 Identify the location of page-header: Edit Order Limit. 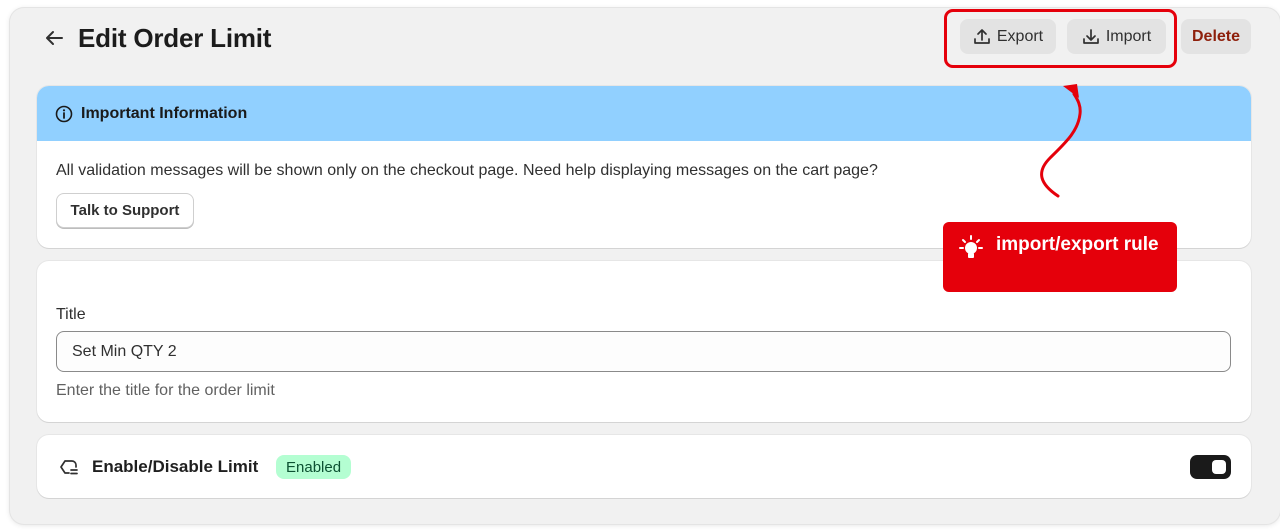
(156, 38).